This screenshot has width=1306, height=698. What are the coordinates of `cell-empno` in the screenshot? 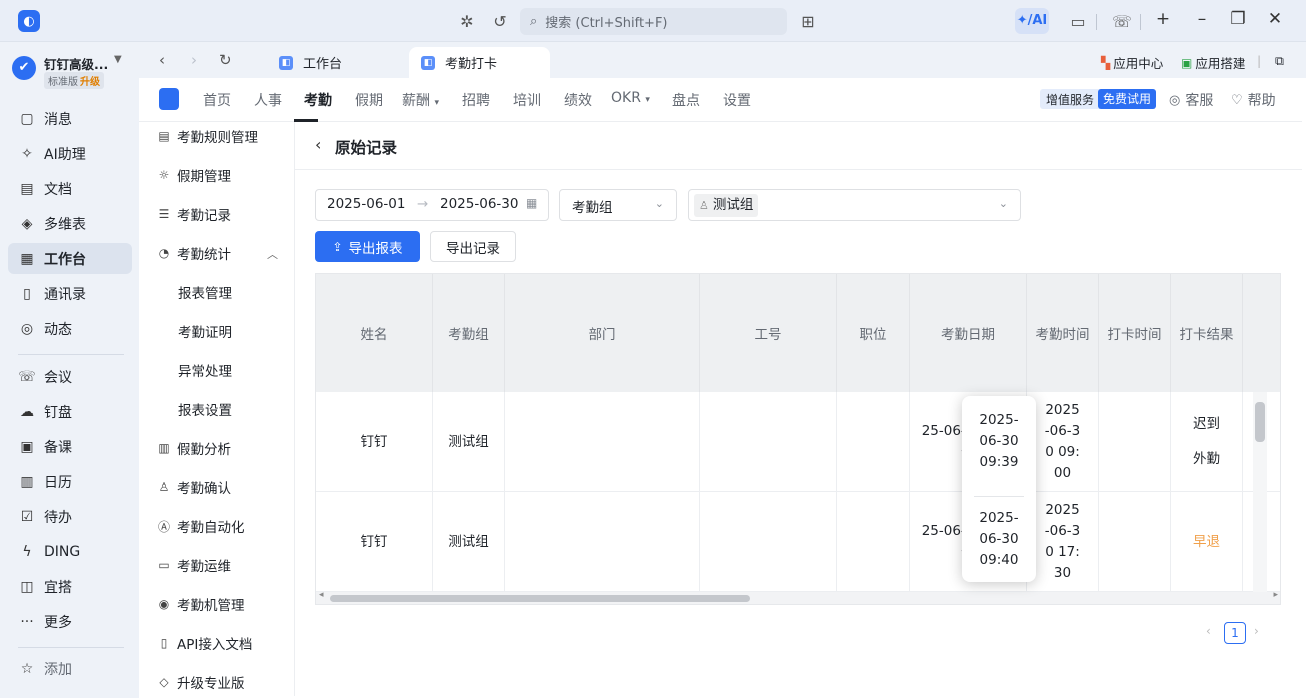 It's located at (768, 542).